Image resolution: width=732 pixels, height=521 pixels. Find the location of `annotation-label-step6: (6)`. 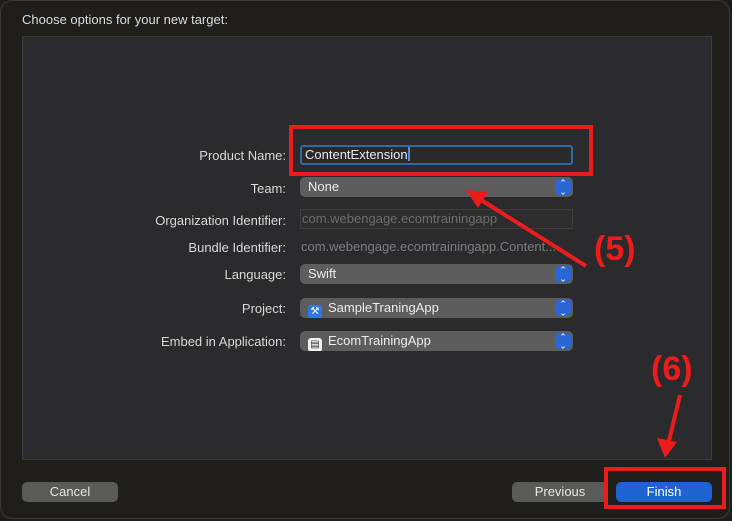

annotation-label-step6: (6) is located at coordinates (672, 369).